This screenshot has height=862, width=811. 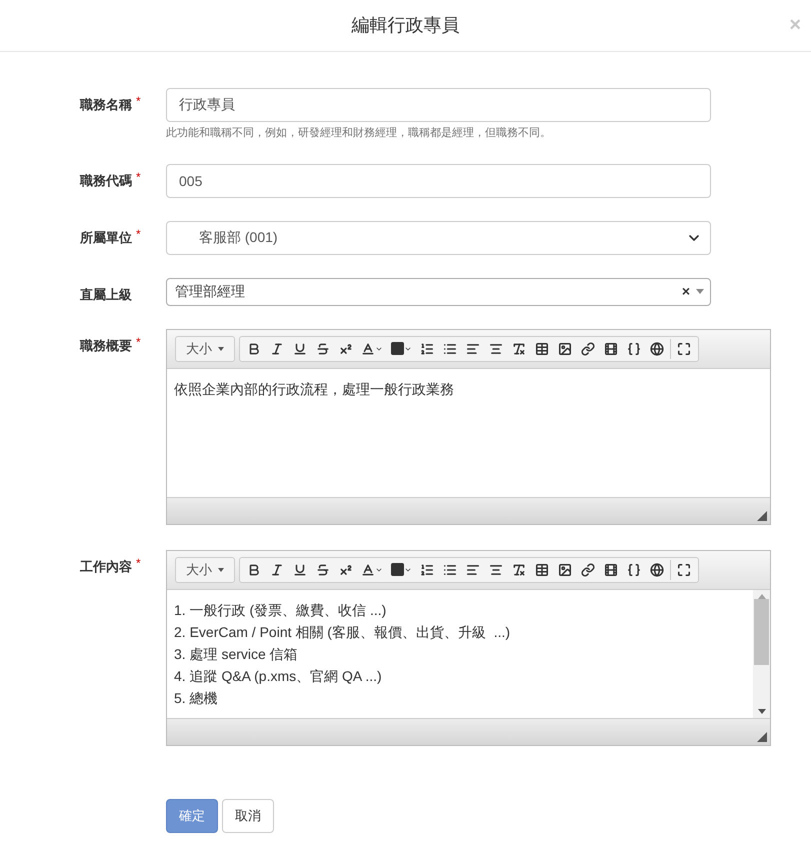 What do you see at coordinates (106, 295) in the screenshot?
I see `field-label: 直屬上級` at bounding box center [106, 295].